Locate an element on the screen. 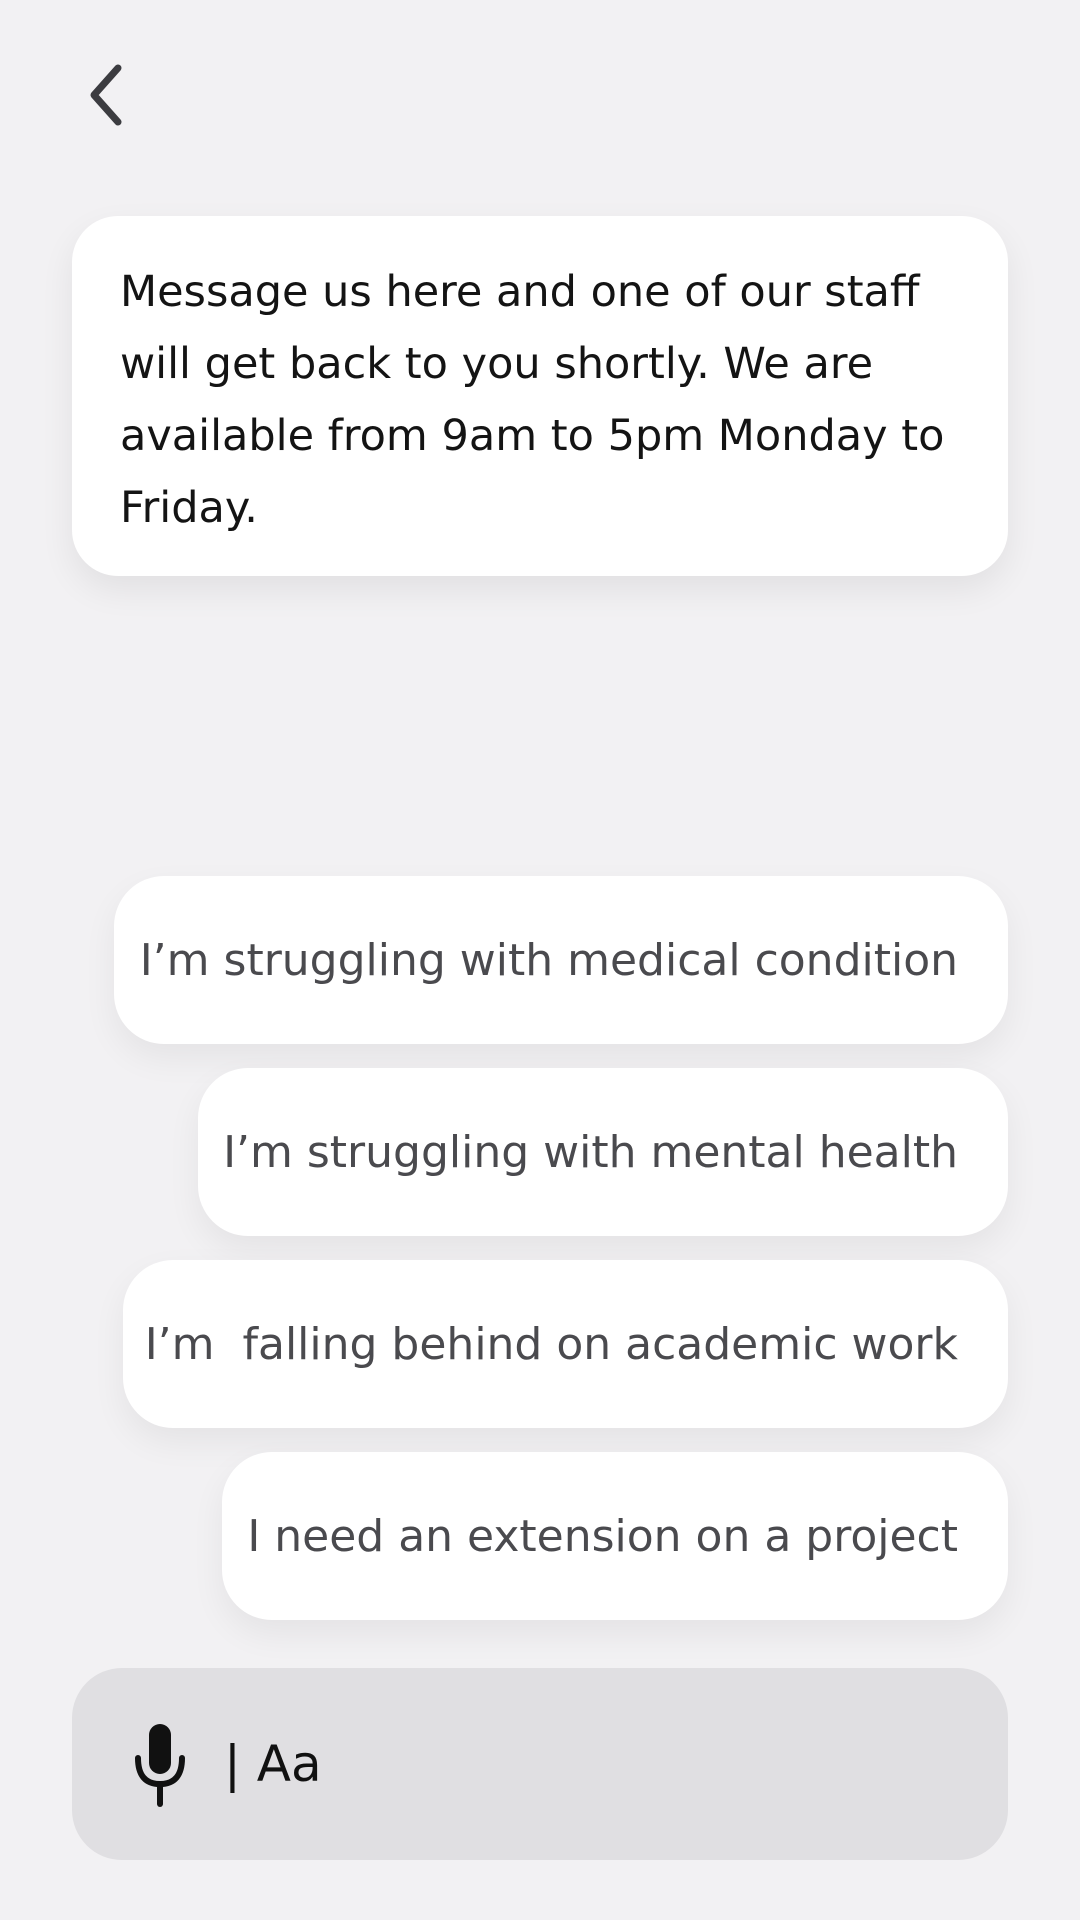  quick-reply-label: I’m struggling with mental health is located at coordinates (590, 1152).